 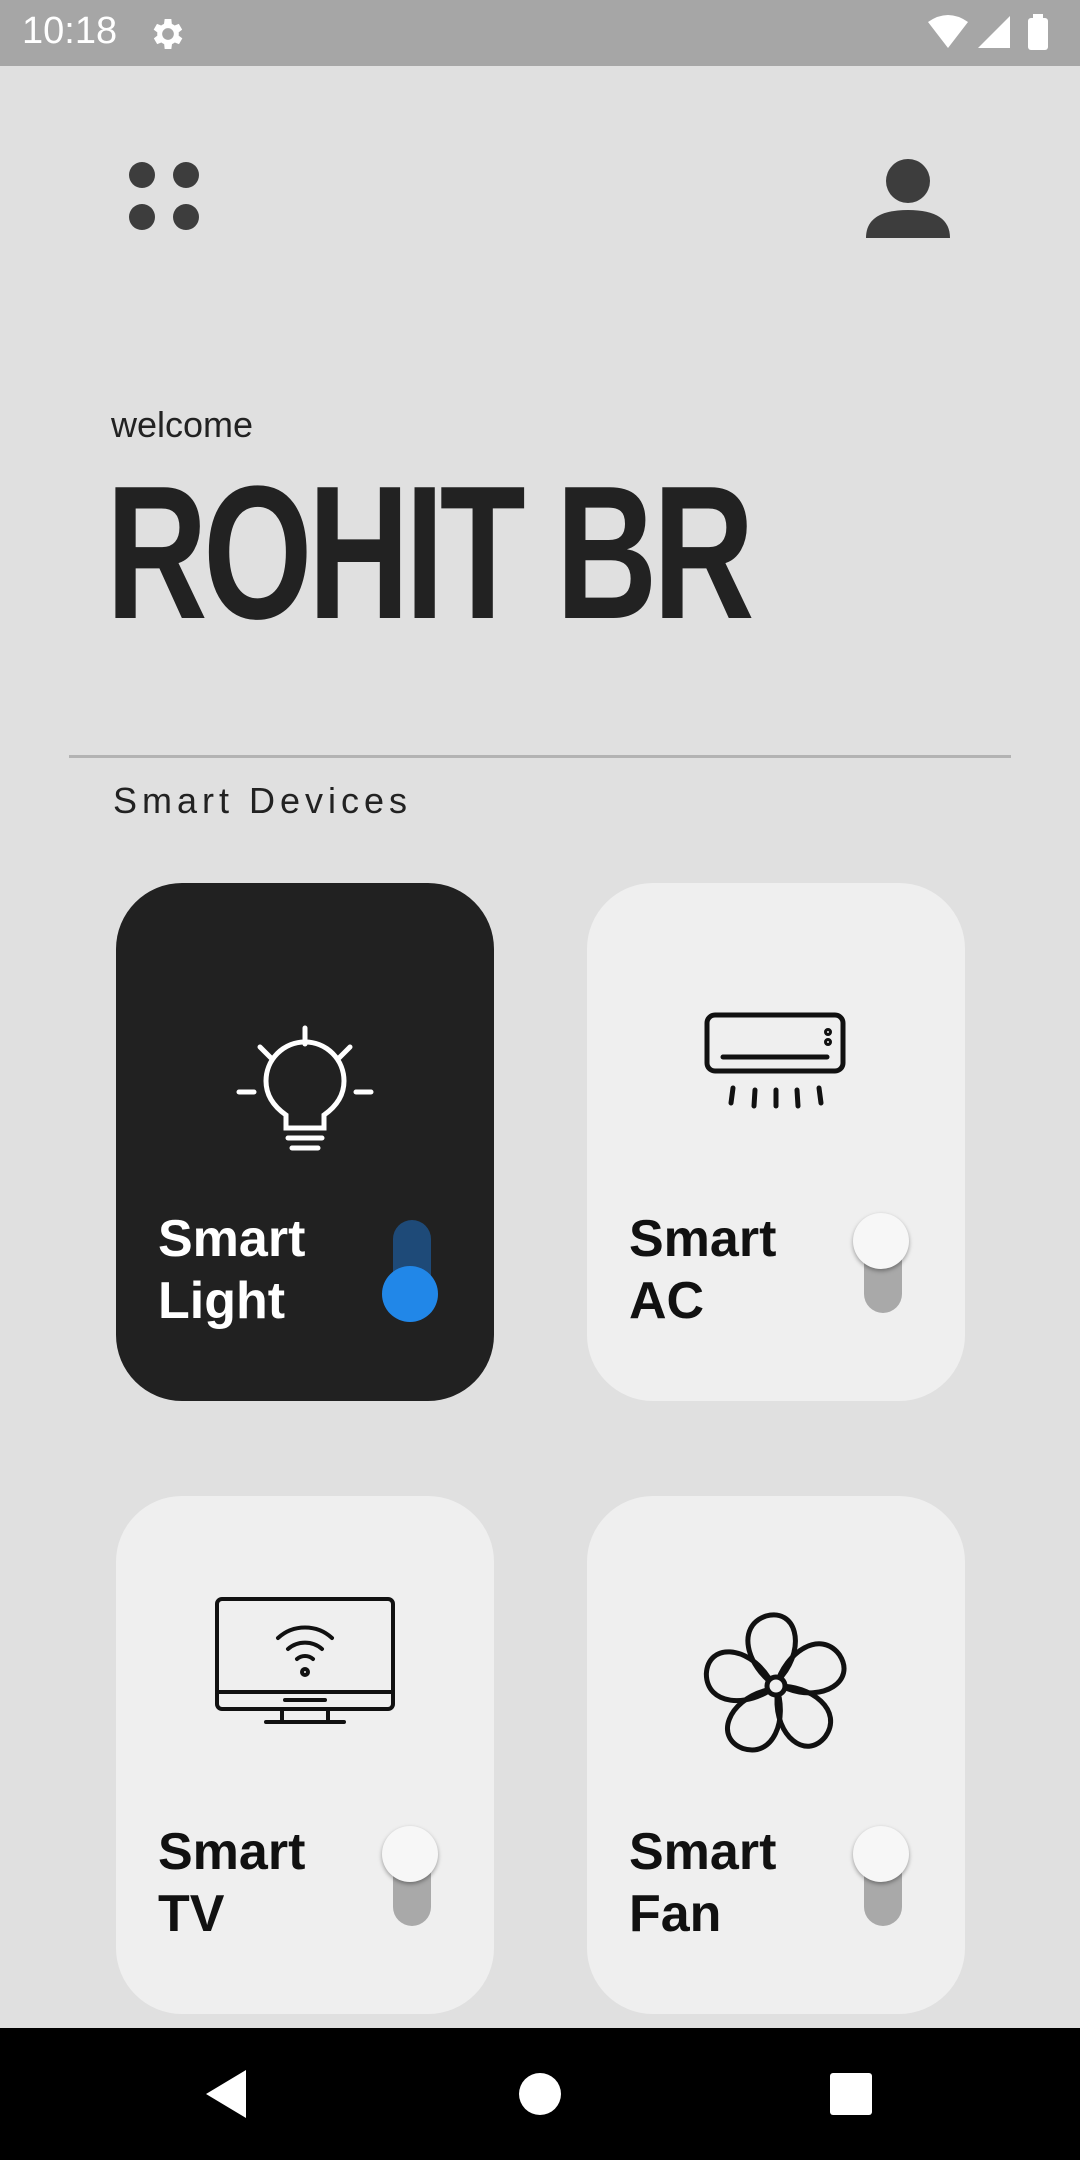 What do you see at coordinates (232, 1883) in the screenshot?
I see `device-label: Smart TV` at bounding box center [232, 1883].